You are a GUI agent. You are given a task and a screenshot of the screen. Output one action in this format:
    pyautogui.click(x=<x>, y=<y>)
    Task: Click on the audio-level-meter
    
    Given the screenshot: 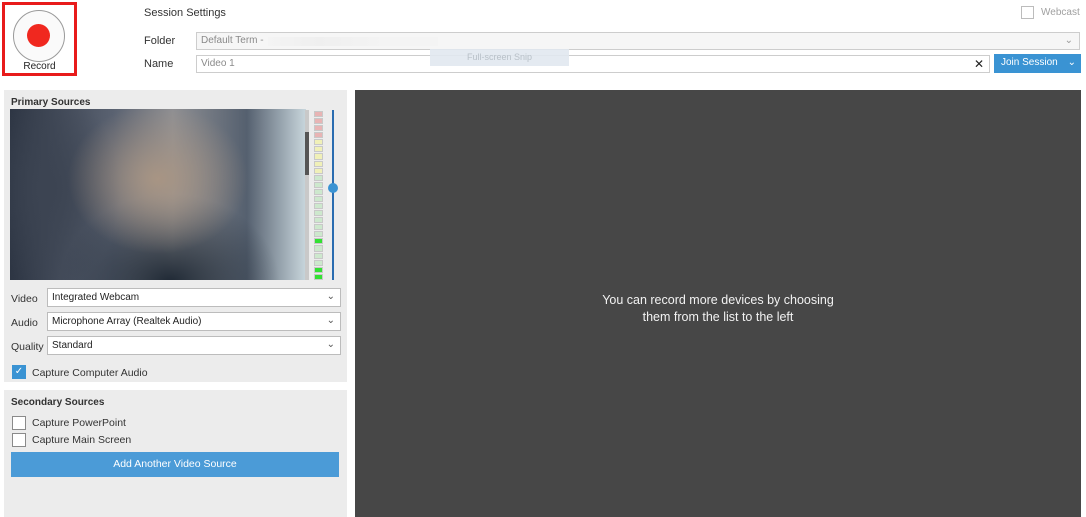 What is the action you would take?
    pyautogui.click(x=318, y=195)
    